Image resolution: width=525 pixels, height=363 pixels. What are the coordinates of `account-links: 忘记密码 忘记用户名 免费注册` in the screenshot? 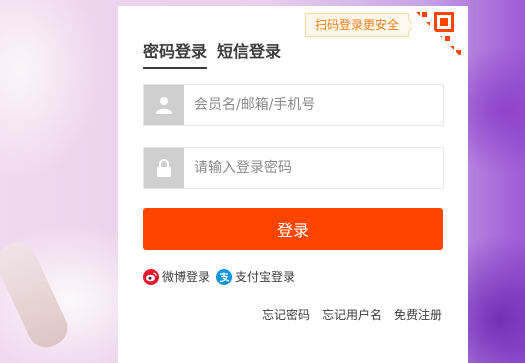 It's located at (352, 314).